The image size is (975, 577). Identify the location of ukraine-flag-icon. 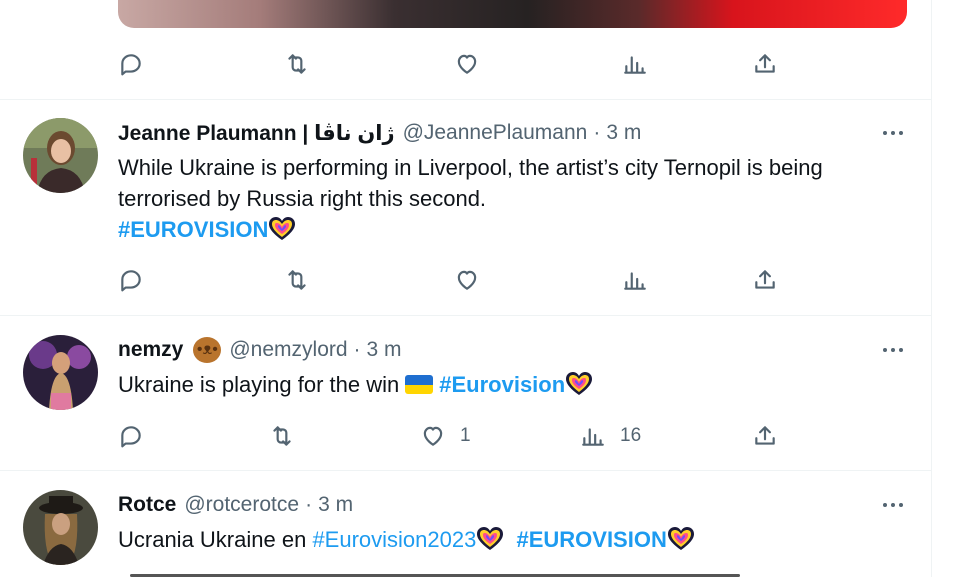
(419, 384).